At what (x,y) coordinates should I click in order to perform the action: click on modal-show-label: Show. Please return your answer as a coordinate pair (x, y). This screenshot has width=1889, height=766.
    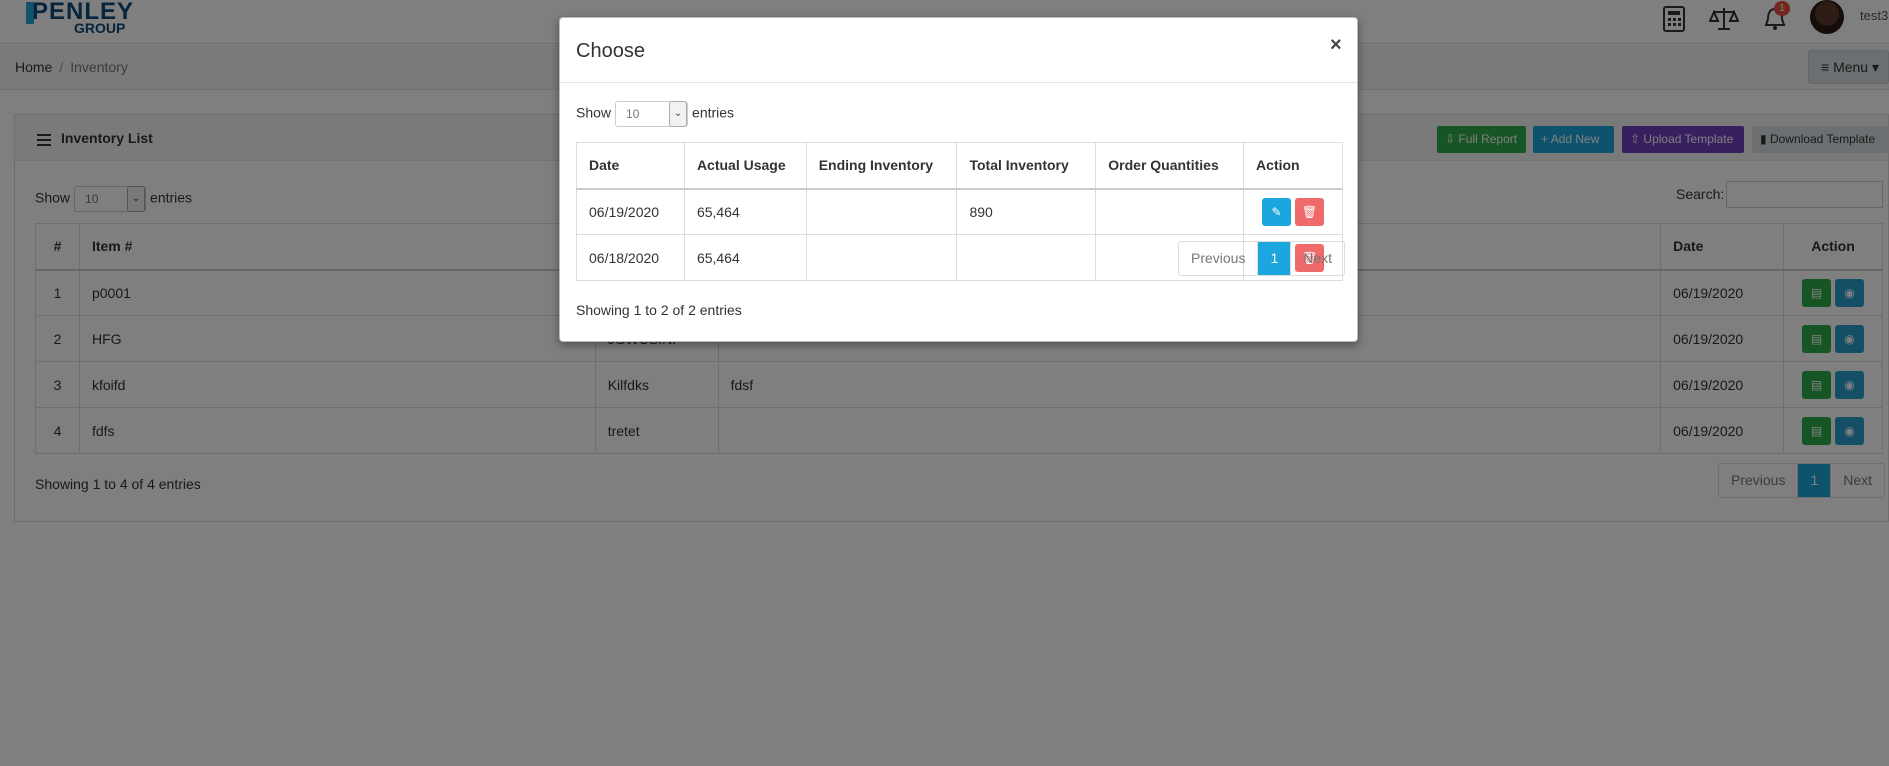
    Looking at the image, I should click on (594, 112).